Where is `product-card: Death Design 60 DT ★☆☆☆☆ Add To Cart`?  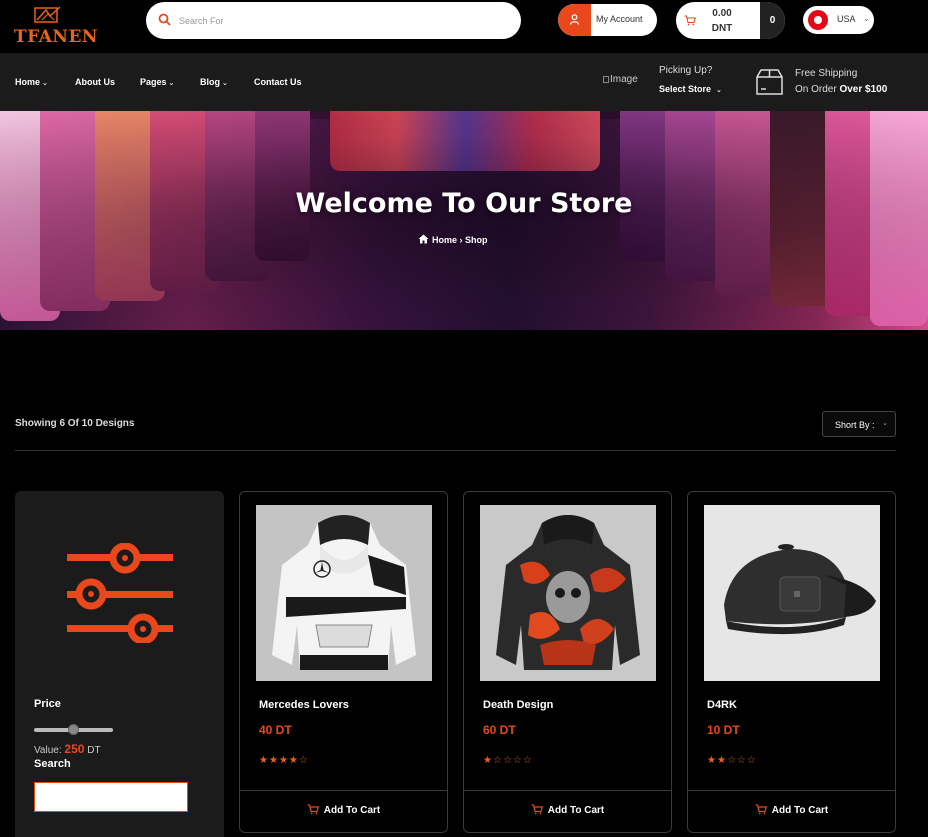
product-card: Death Design 60 DT ★☆☆☆☆ Add To Cart is located at coordinates (567, 662).